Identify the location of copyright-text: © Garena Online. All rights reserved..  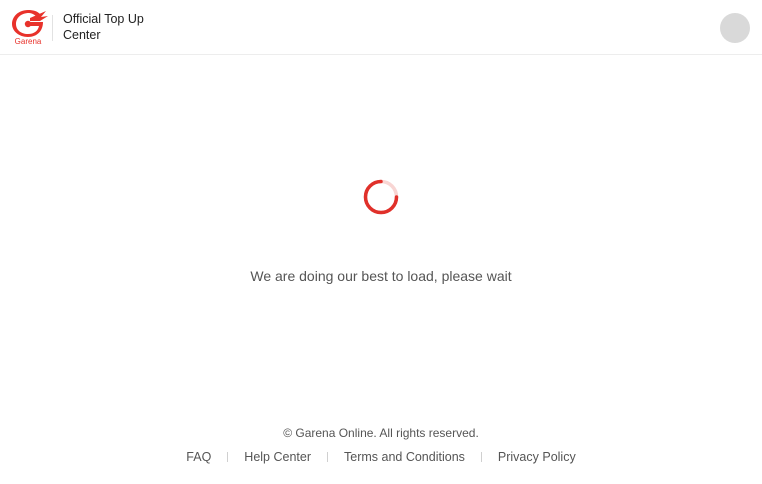
(381, 433).